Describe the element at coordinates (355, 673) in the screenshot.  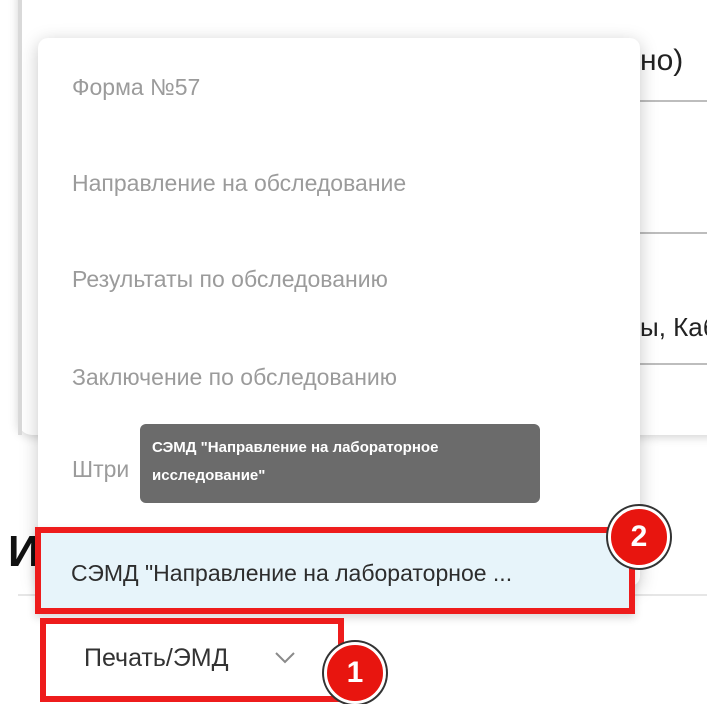
I see `step-badge-1: 1` at that location.